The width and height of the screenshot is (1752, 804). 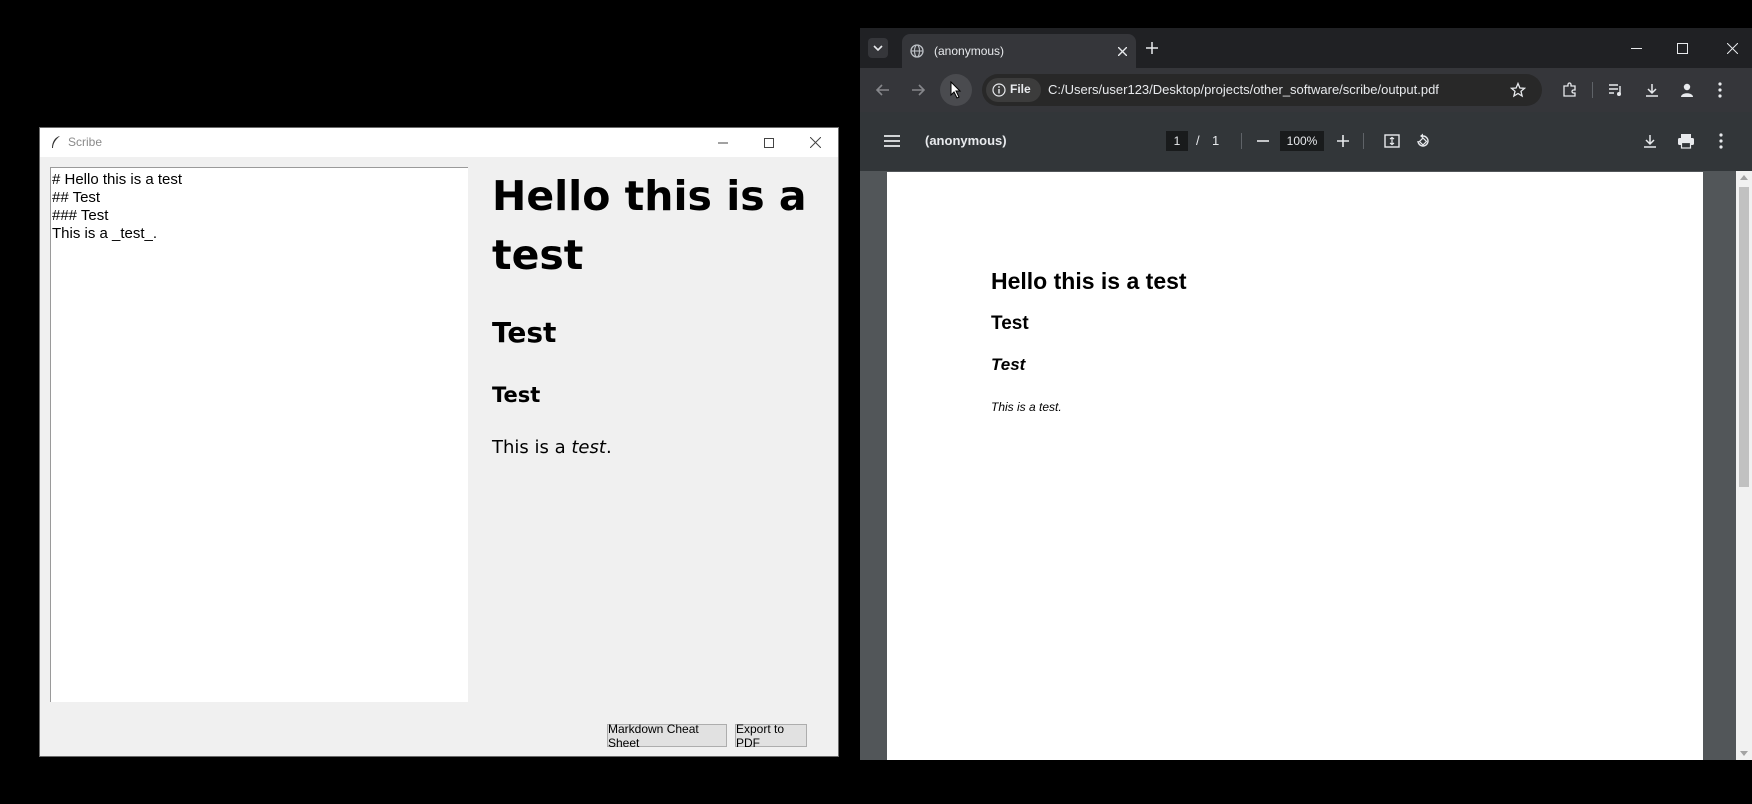 I want to click on preview-heading-3: Test, so click(x=516, y=395).